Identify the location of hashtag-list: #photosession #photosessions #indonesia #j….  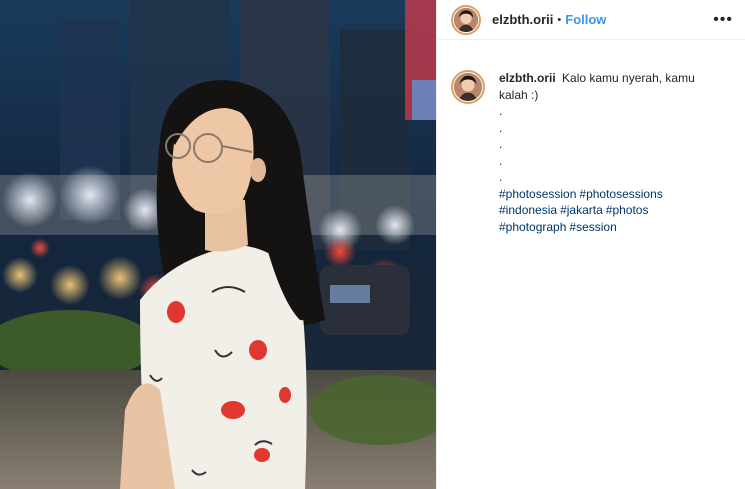
(609, 211).